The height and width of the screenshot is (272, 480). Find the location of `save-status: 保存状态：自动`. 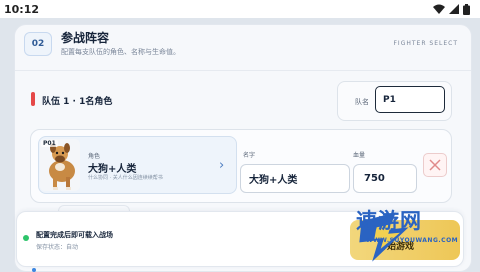

save-status: 保存状态：自动 is located at coordinates (57, 247).